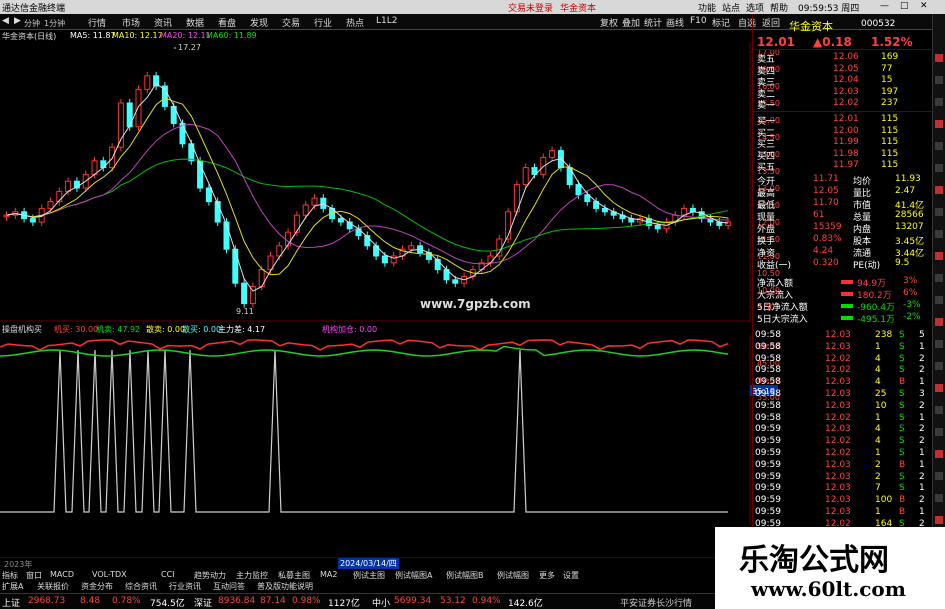 This screenshot has width=945, height=609. I want to click on right-toolbar, so click(938, 303).